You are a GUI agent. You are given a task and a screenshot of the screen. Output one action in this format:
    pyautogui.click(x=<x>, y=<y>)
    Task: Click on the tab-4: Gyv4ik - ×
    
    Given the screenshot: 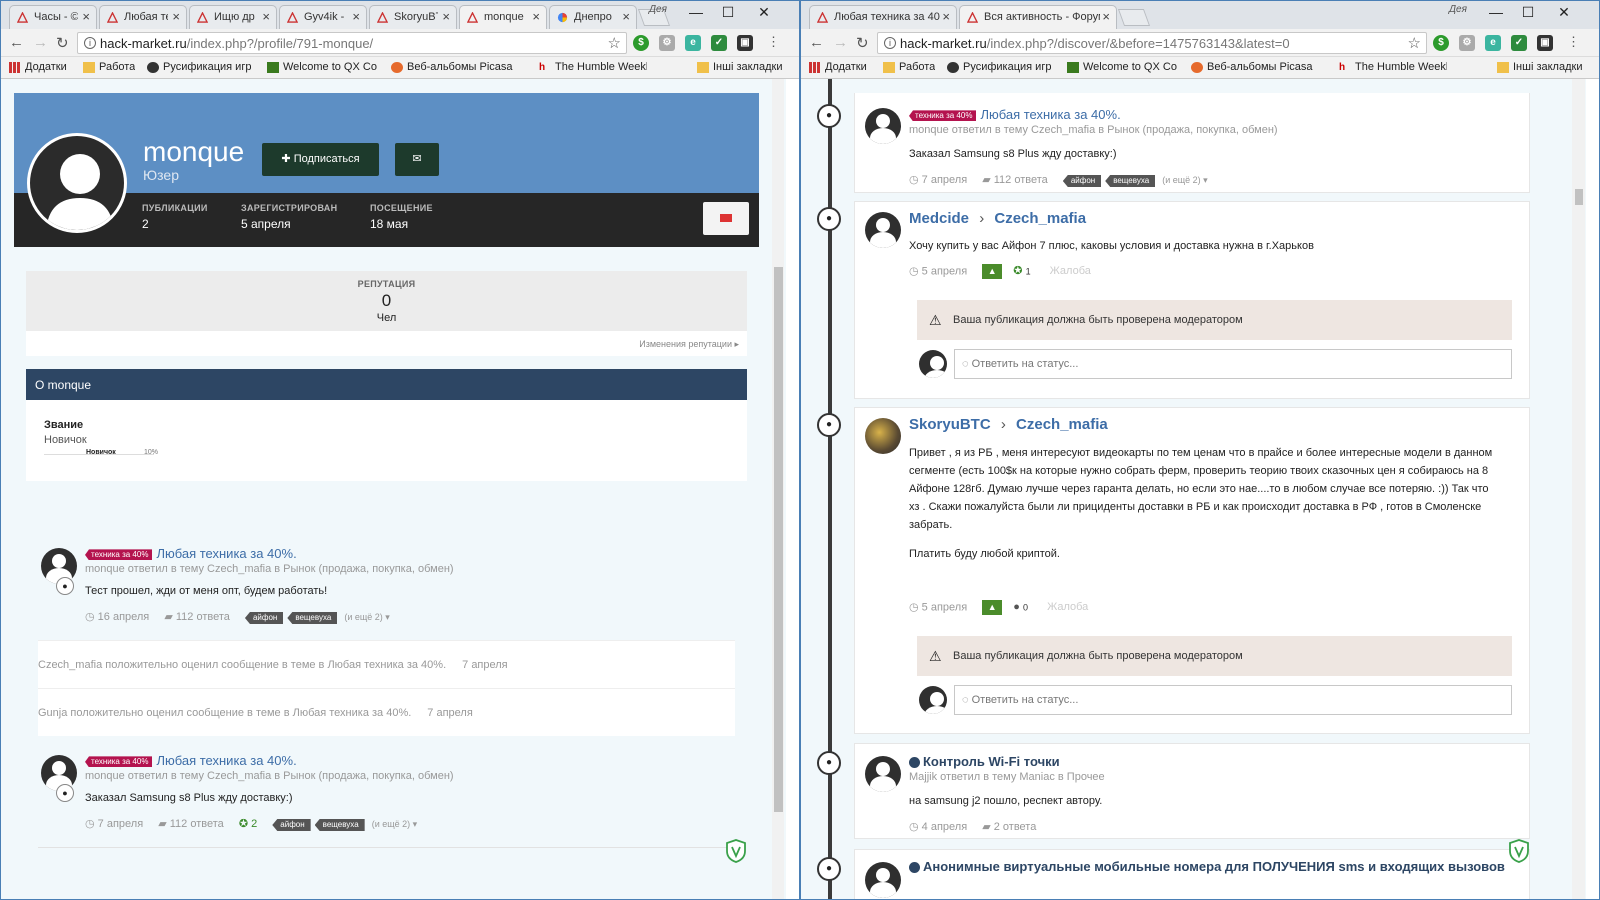 What is the action you would take?
    pyautogui.click(x=323, y=17)
    